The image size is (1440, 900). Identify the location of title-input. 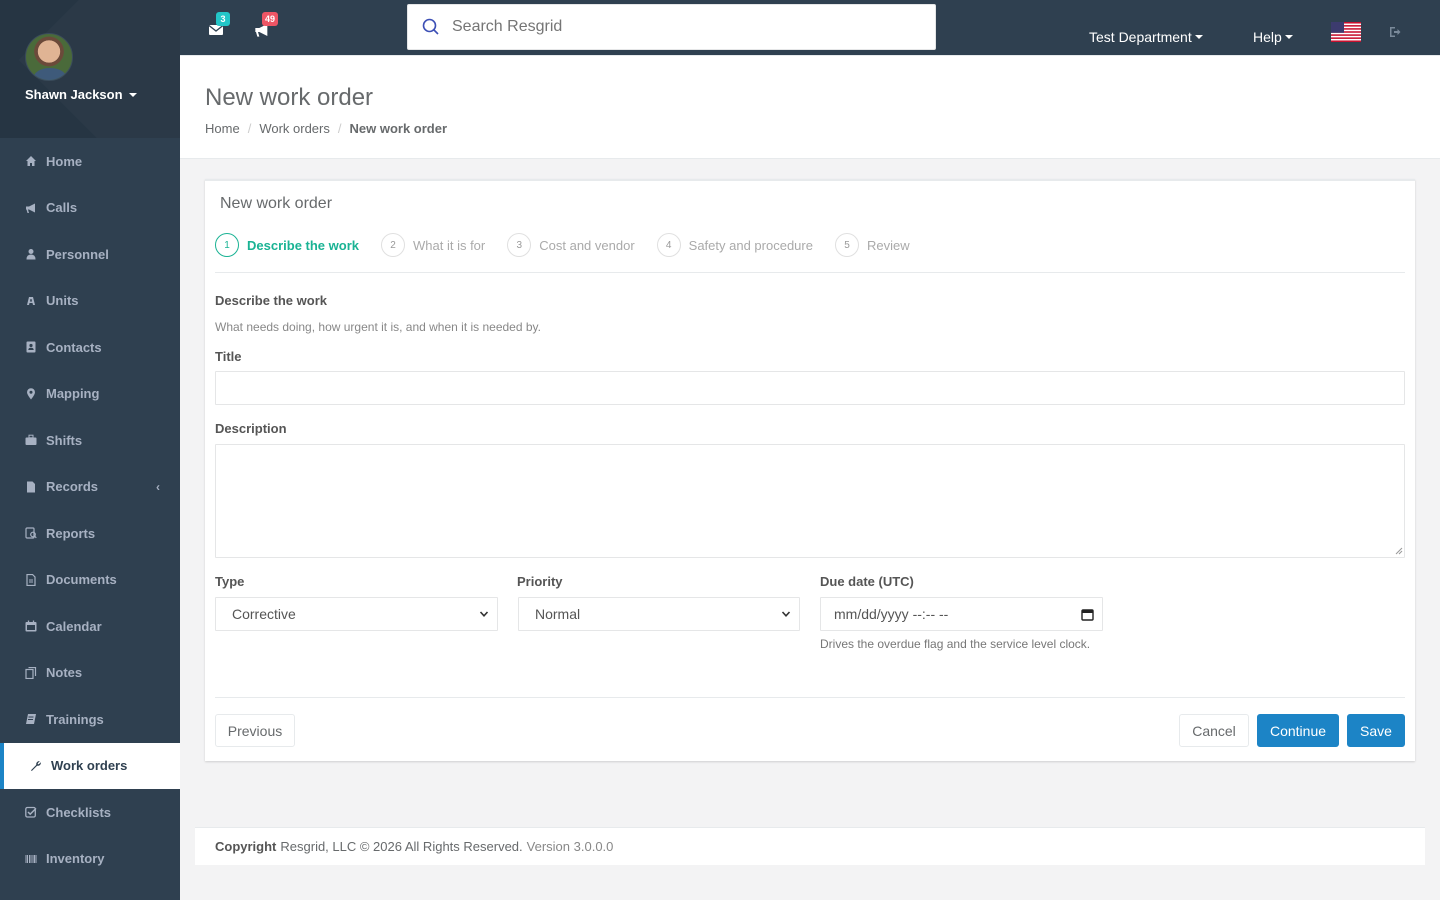
(810, 388).